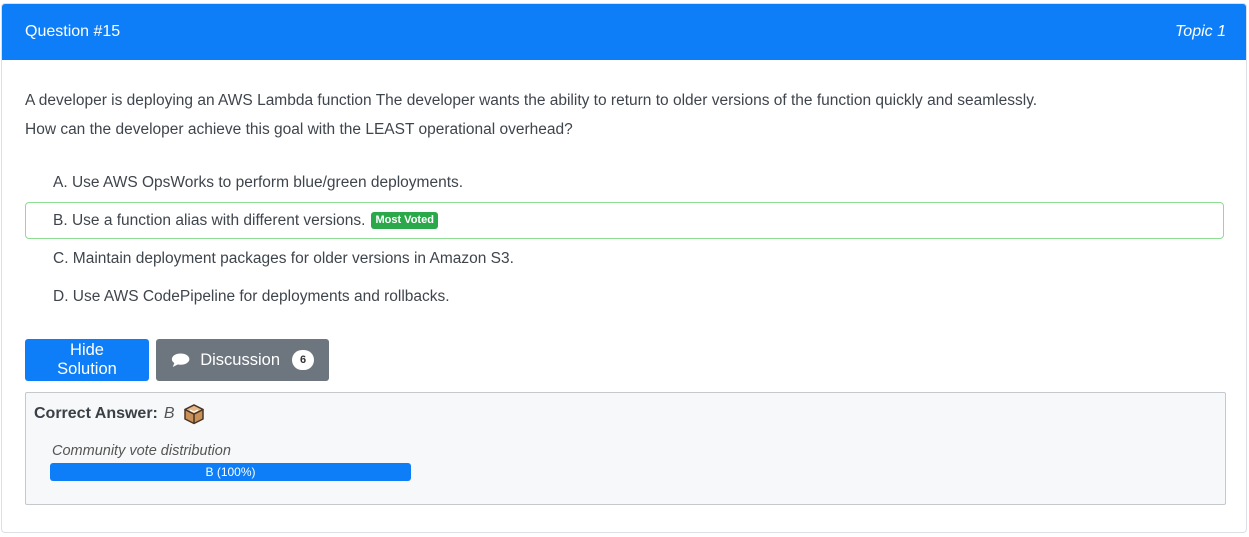  Describe the element at coordinates (624, 32) in the screenshot. I see `card-header: Question #15 Topic 1` at that location.